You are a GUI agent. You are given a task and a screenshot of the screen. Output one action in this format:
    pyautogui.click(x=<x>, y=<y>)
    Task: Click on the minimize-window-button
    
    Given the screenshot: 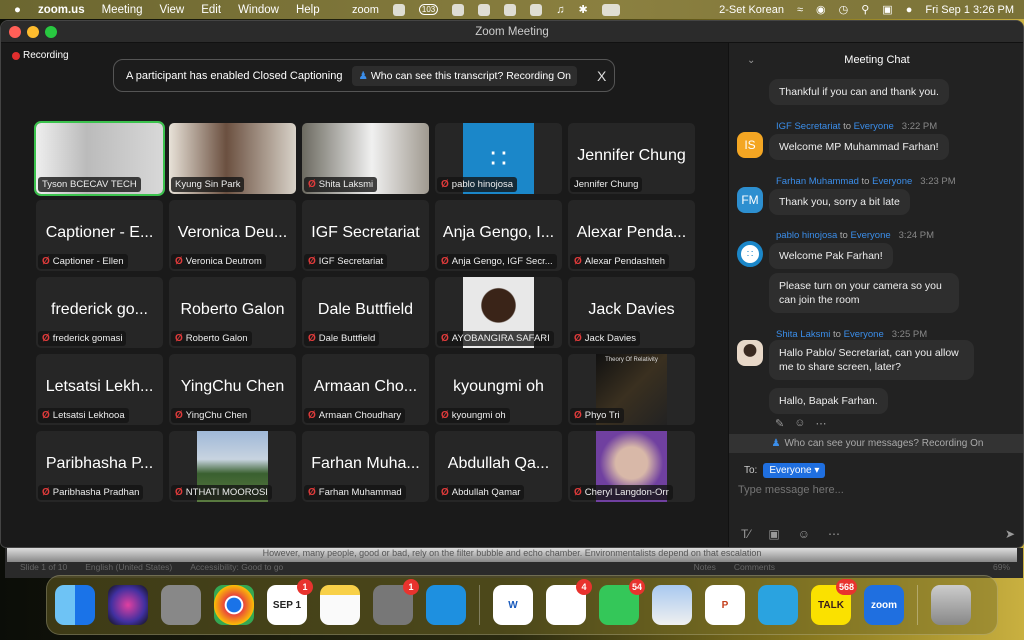 What is the action you would take?
    pyautogui.click(x=33, y=32)
    